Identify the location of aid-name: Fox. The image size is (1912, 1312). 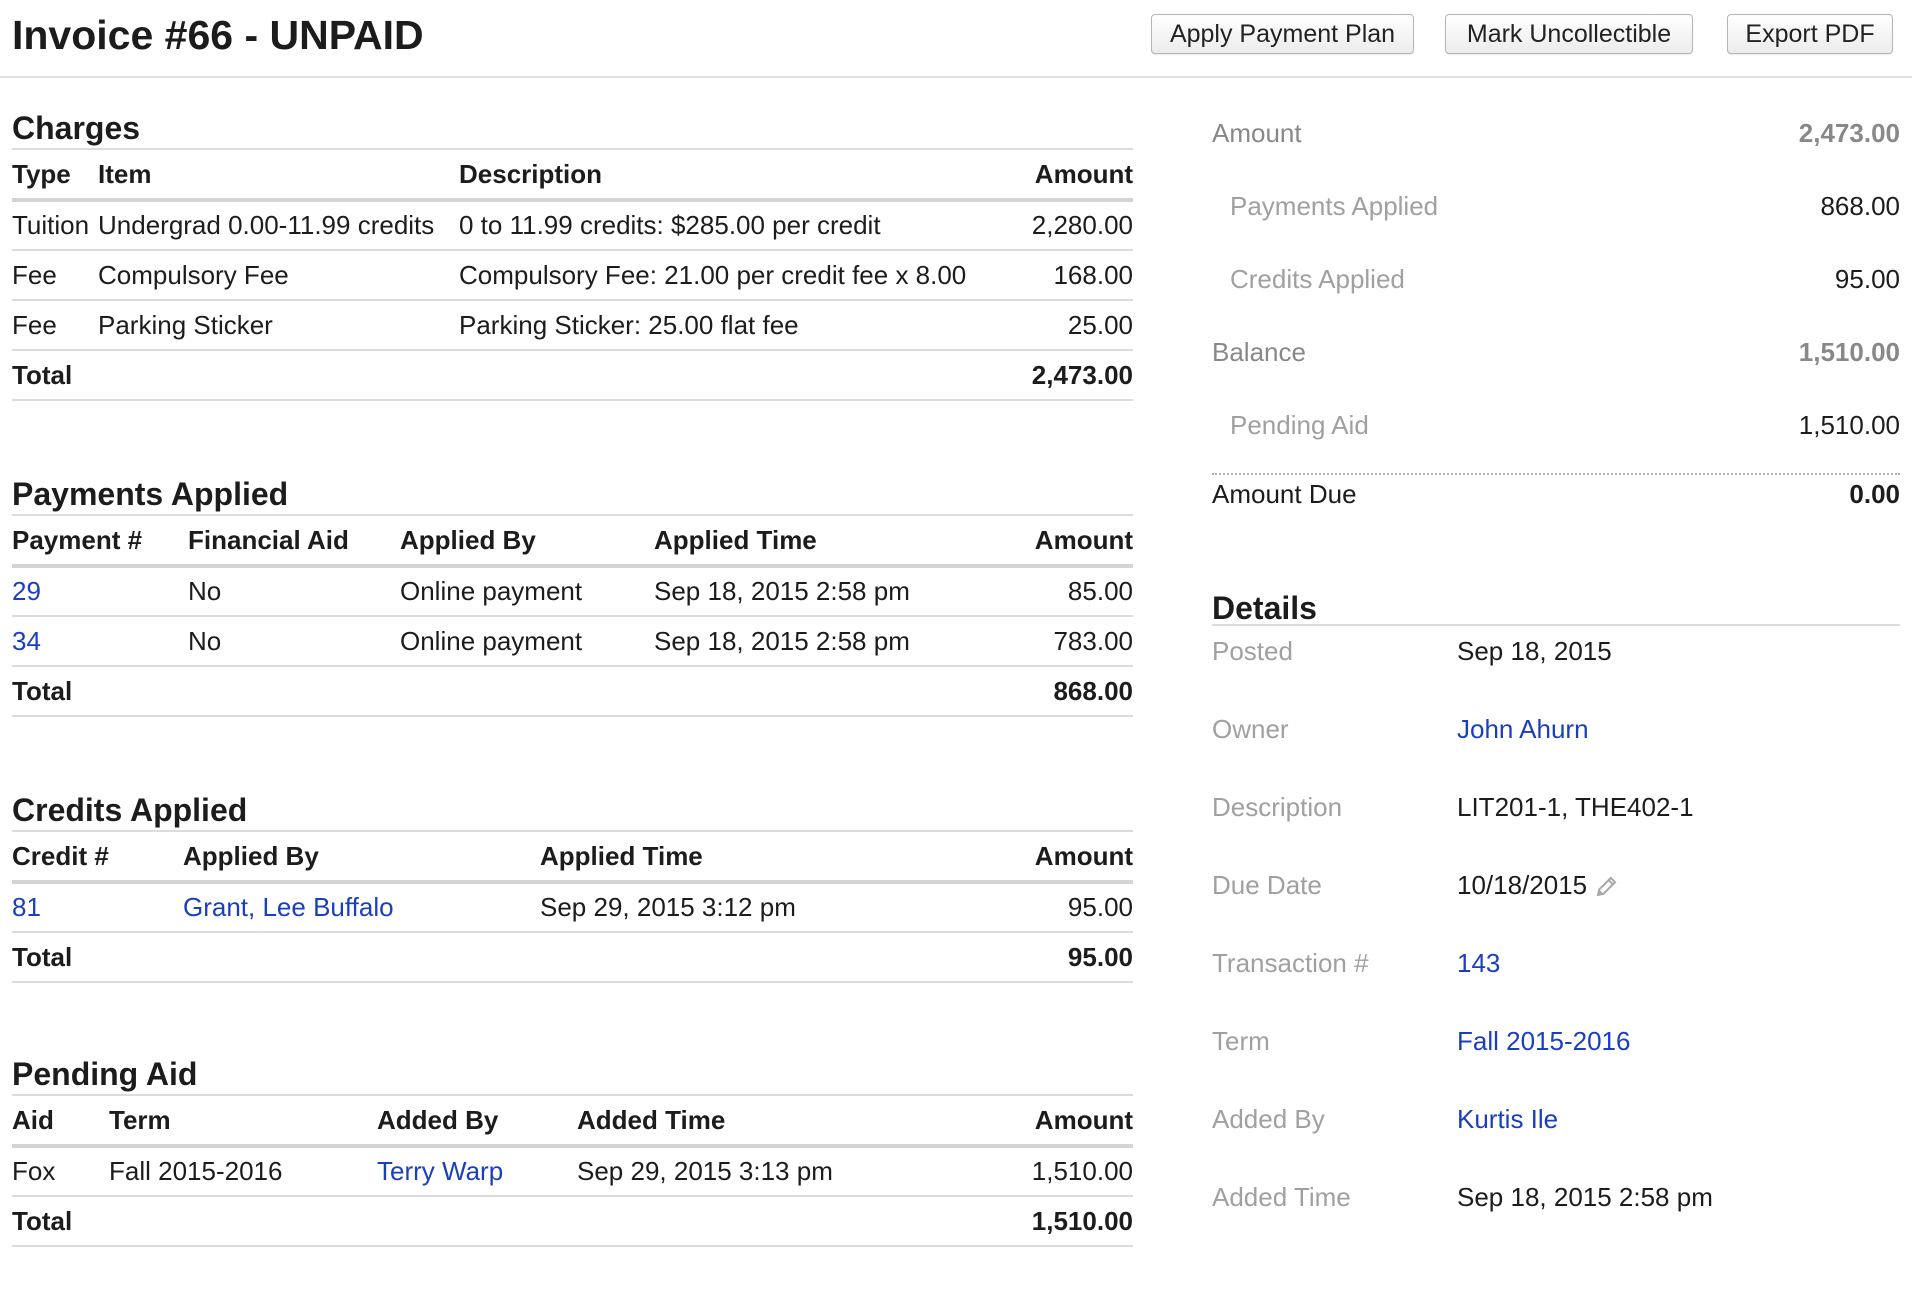
(60, 1171).